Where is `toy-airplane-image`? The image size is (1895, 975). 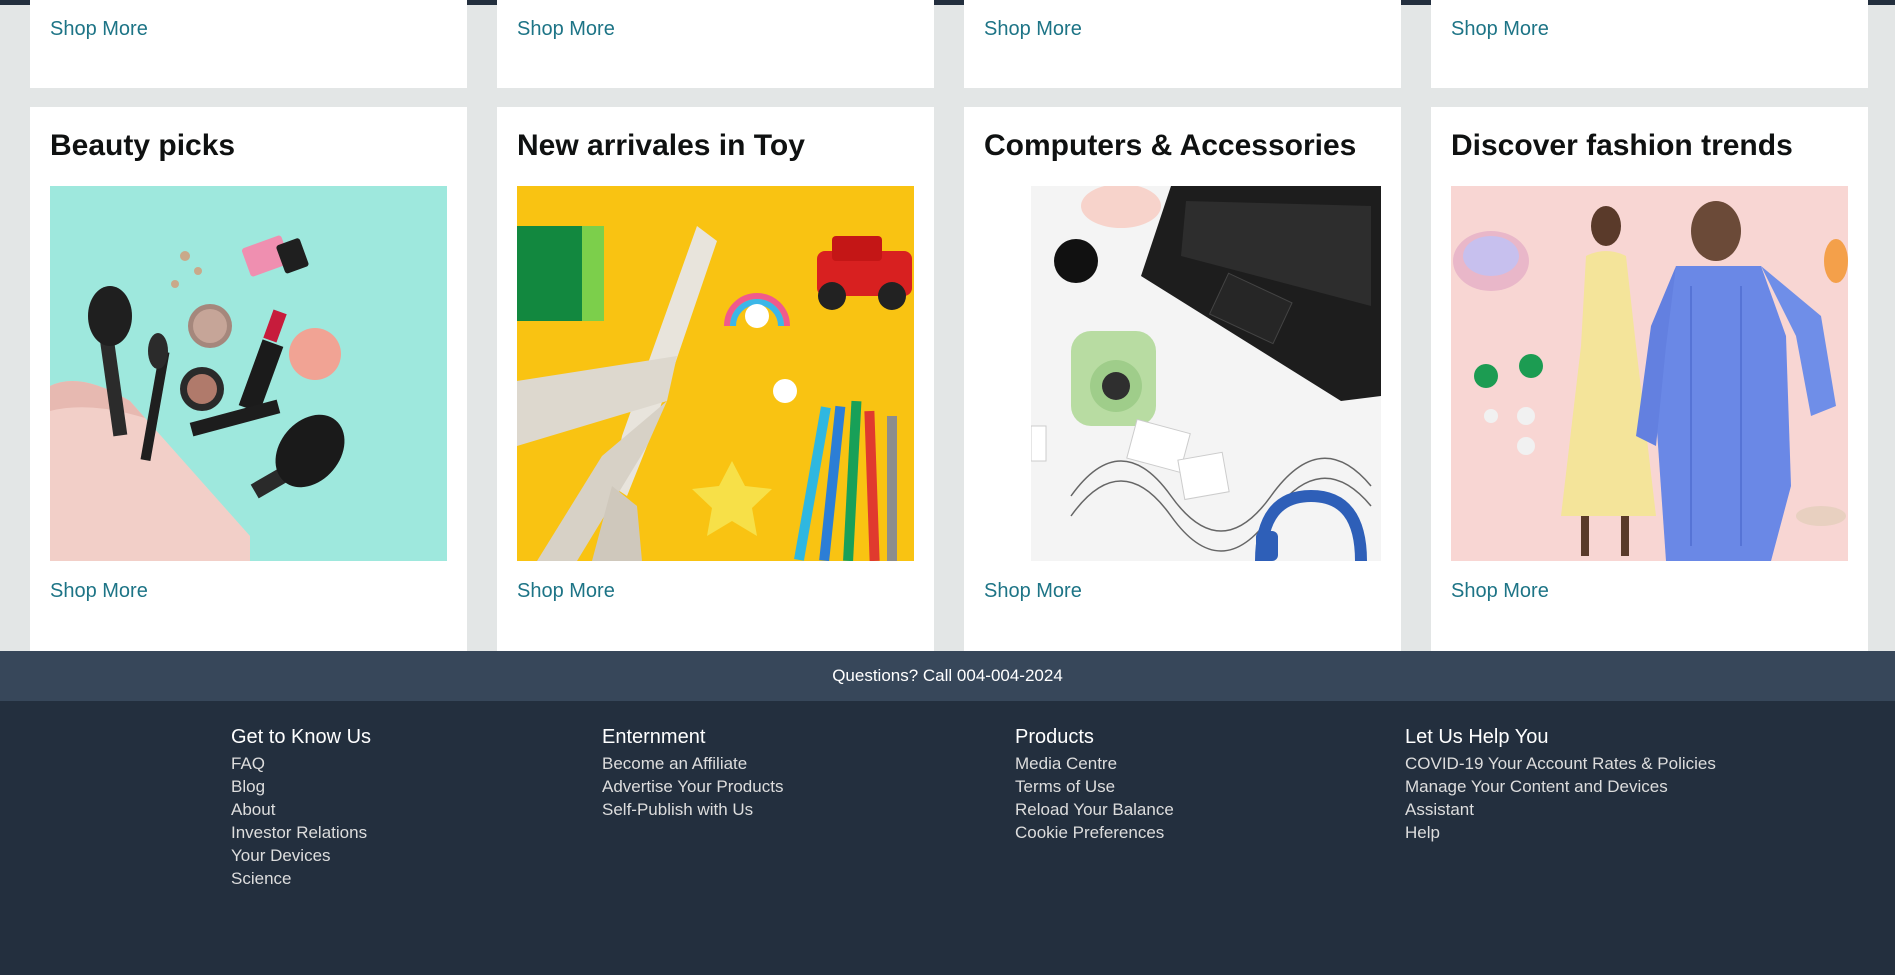
toy-airplane-image is located at coordinates (715, 373).